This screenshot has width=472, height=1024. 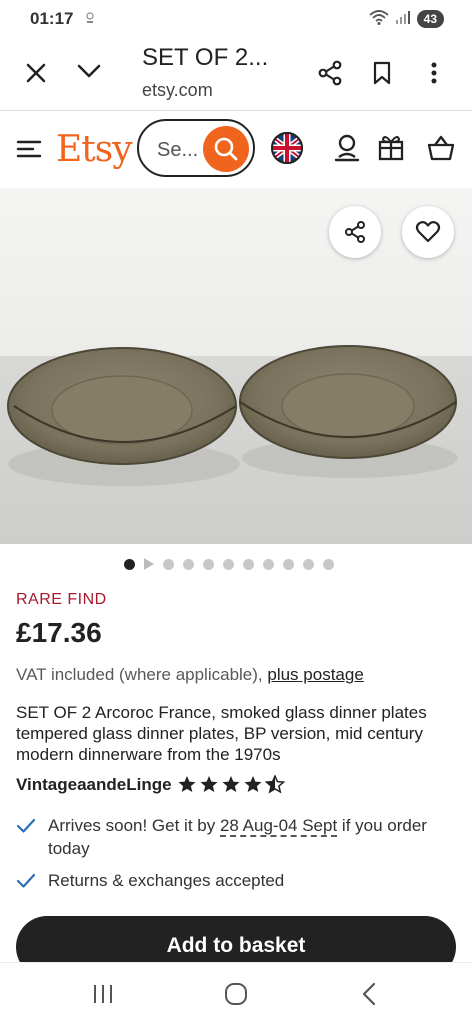 I want to click on returns-text: Returns & exchanges accepted, so click(x=166, y=880).